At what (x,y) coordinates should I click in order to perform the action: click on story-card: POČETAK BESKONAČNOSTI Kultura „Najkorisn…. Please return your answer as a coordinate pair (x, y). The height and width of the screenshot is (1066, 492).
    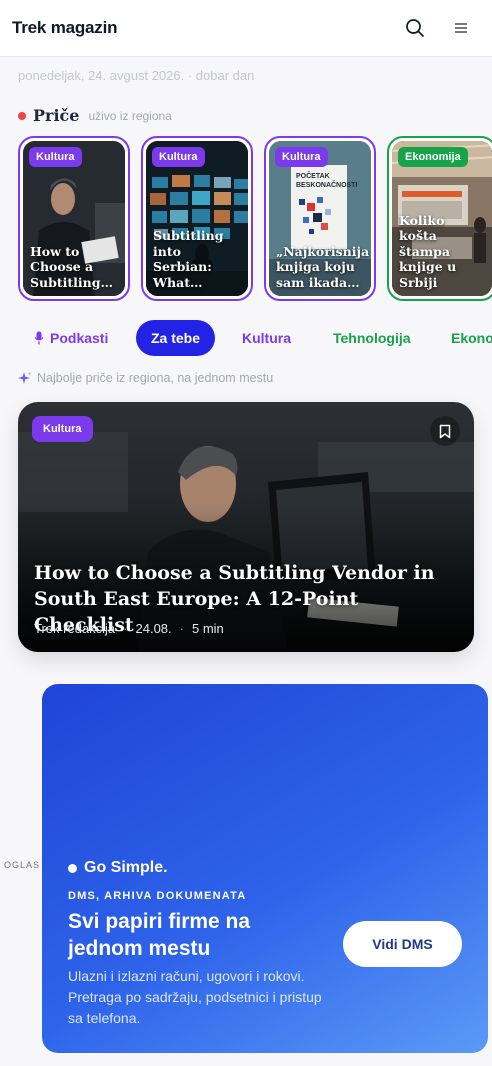
    Looking at the image, I should click on (320, 218).